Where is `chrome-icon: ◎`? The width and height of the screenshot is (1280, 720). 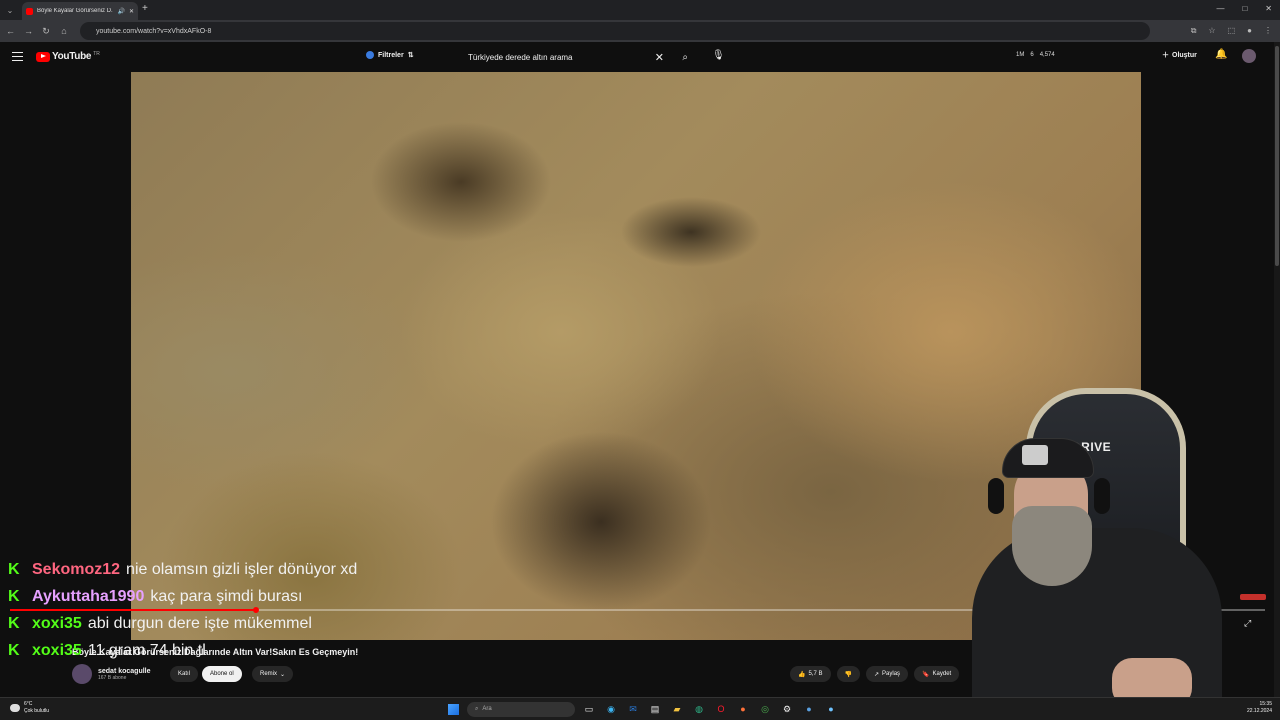
chrome-icon: ◎ is located at coordinates (765, 709).